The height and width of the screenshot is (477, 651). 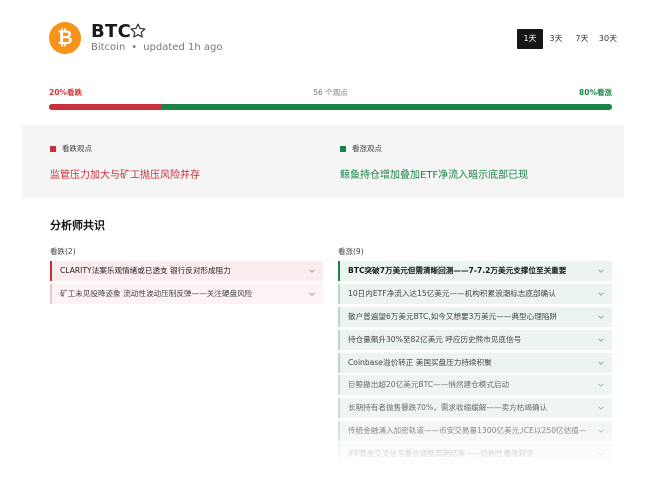 I want to click on bearish-view-title: 监管压力加大与矿工抛压风险并存, so click(x=125, y=175).